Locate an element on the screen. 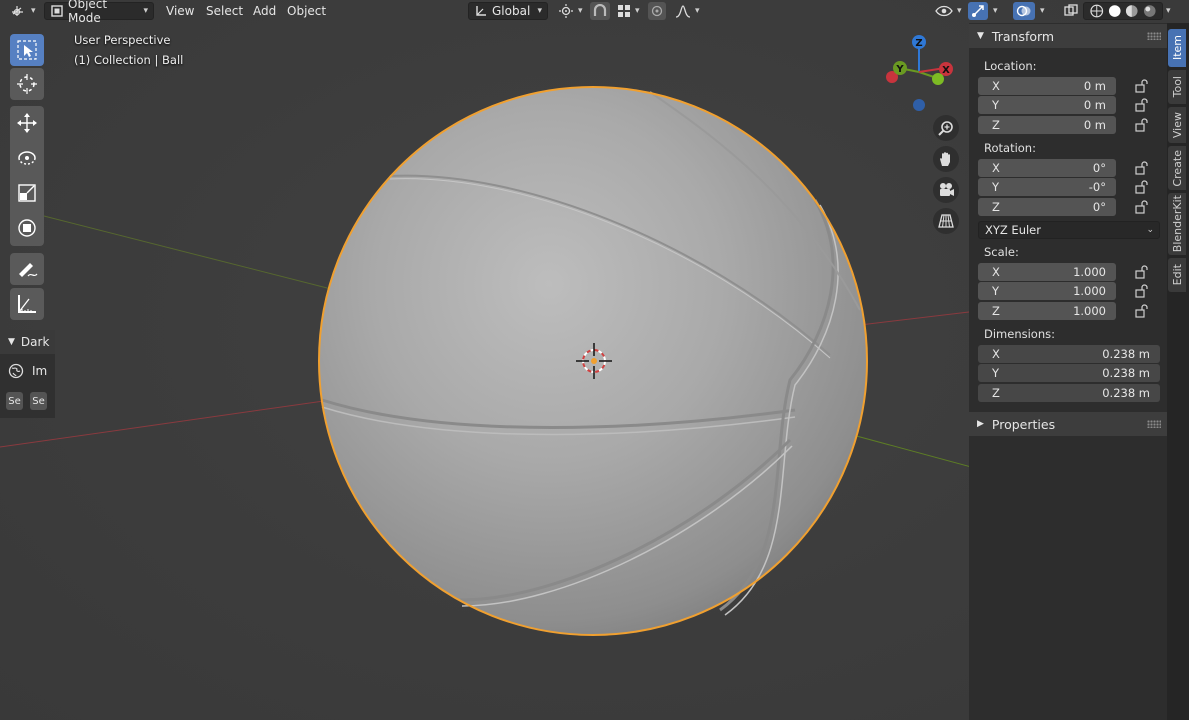 The image size is (1189, 720). grid-perspective-icon is located at coordinates (946, 221).